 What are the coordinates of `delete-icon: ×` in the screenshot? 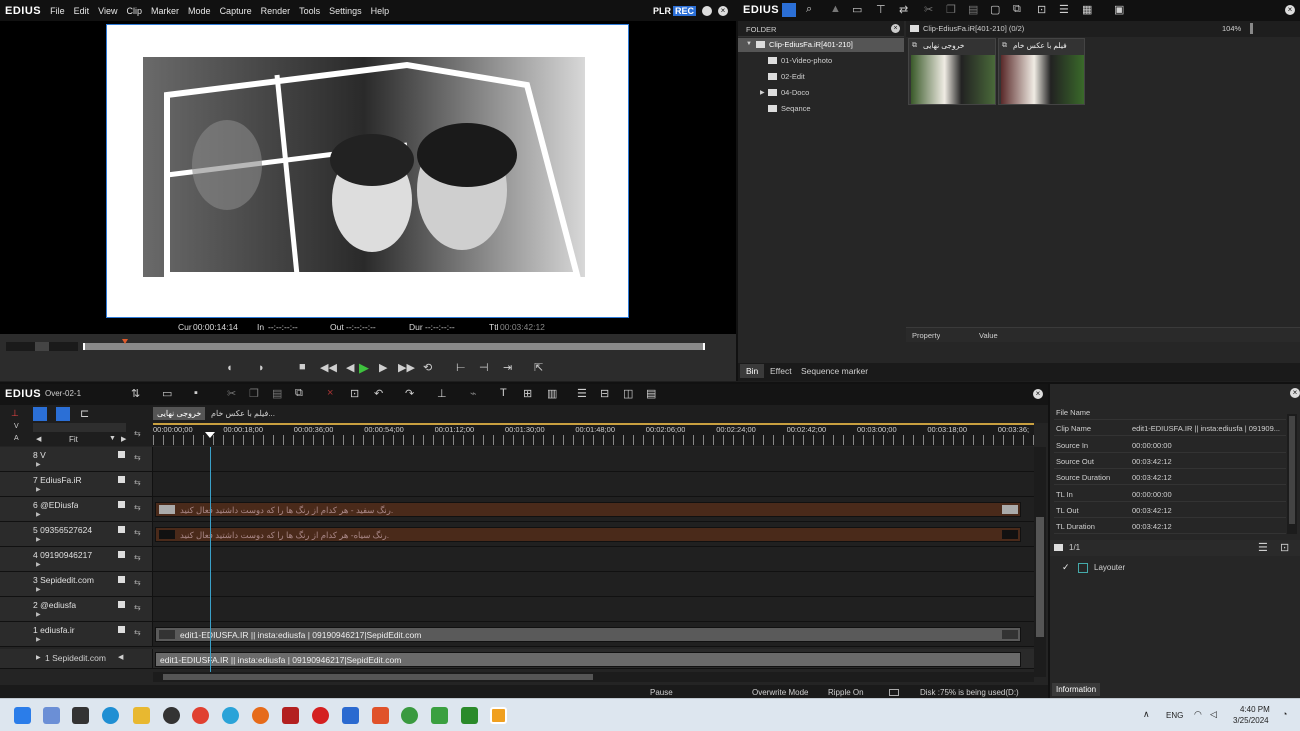 It's located at (330, 393).